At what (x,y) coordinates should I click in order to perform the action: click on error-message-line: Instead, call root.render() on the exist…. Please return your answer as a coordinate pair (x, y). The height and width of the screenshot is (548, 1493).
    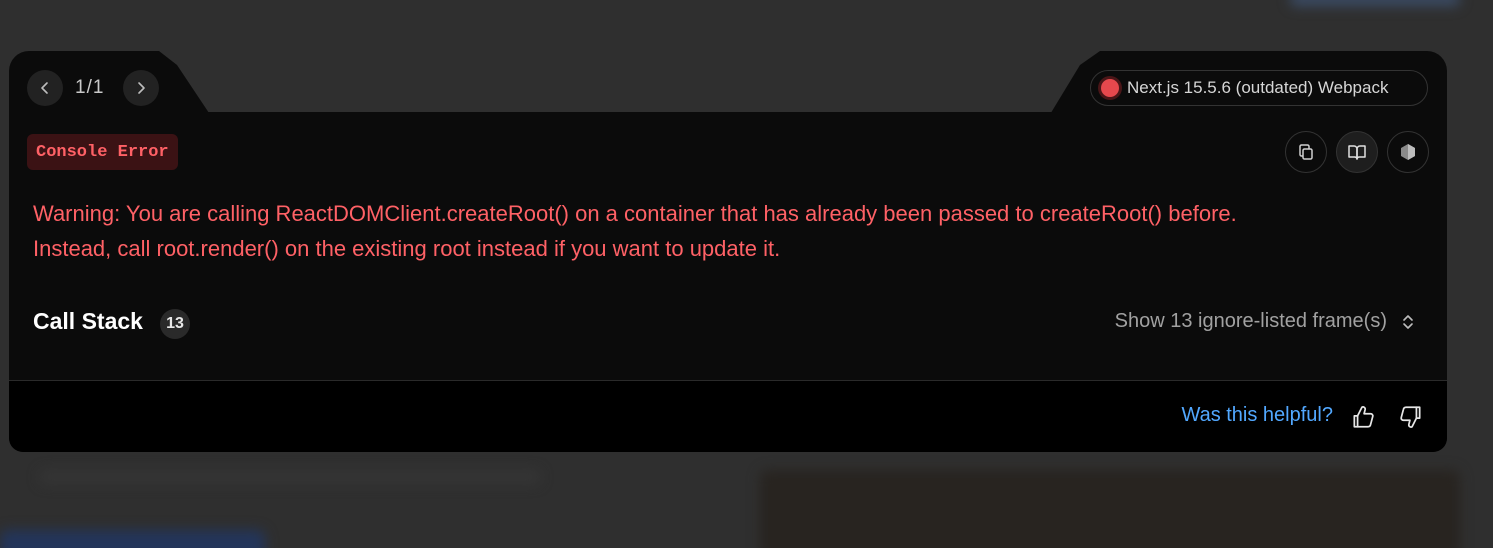
    Looking at the image, I should click on (407, 248).